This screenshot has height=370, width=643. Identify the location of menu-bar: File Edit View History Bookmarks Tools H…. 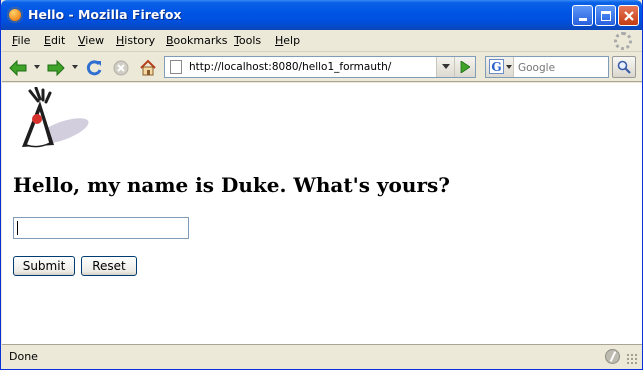
(322, 41).